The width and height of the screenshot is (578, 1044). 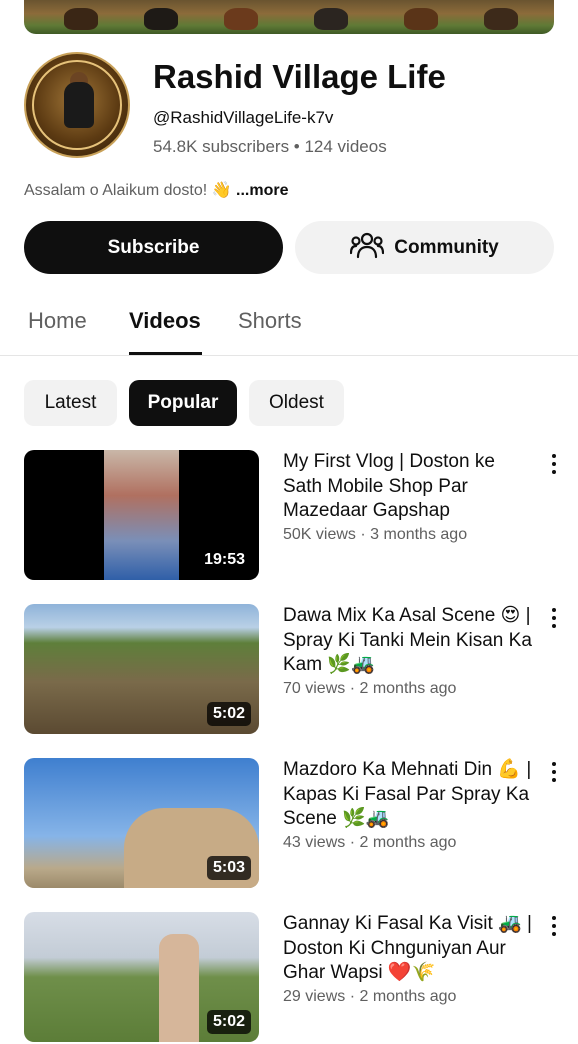 What do you see at coordinates (367, 248) in the screenshot?
I see `community-icon` at bounding box center [367, 248].